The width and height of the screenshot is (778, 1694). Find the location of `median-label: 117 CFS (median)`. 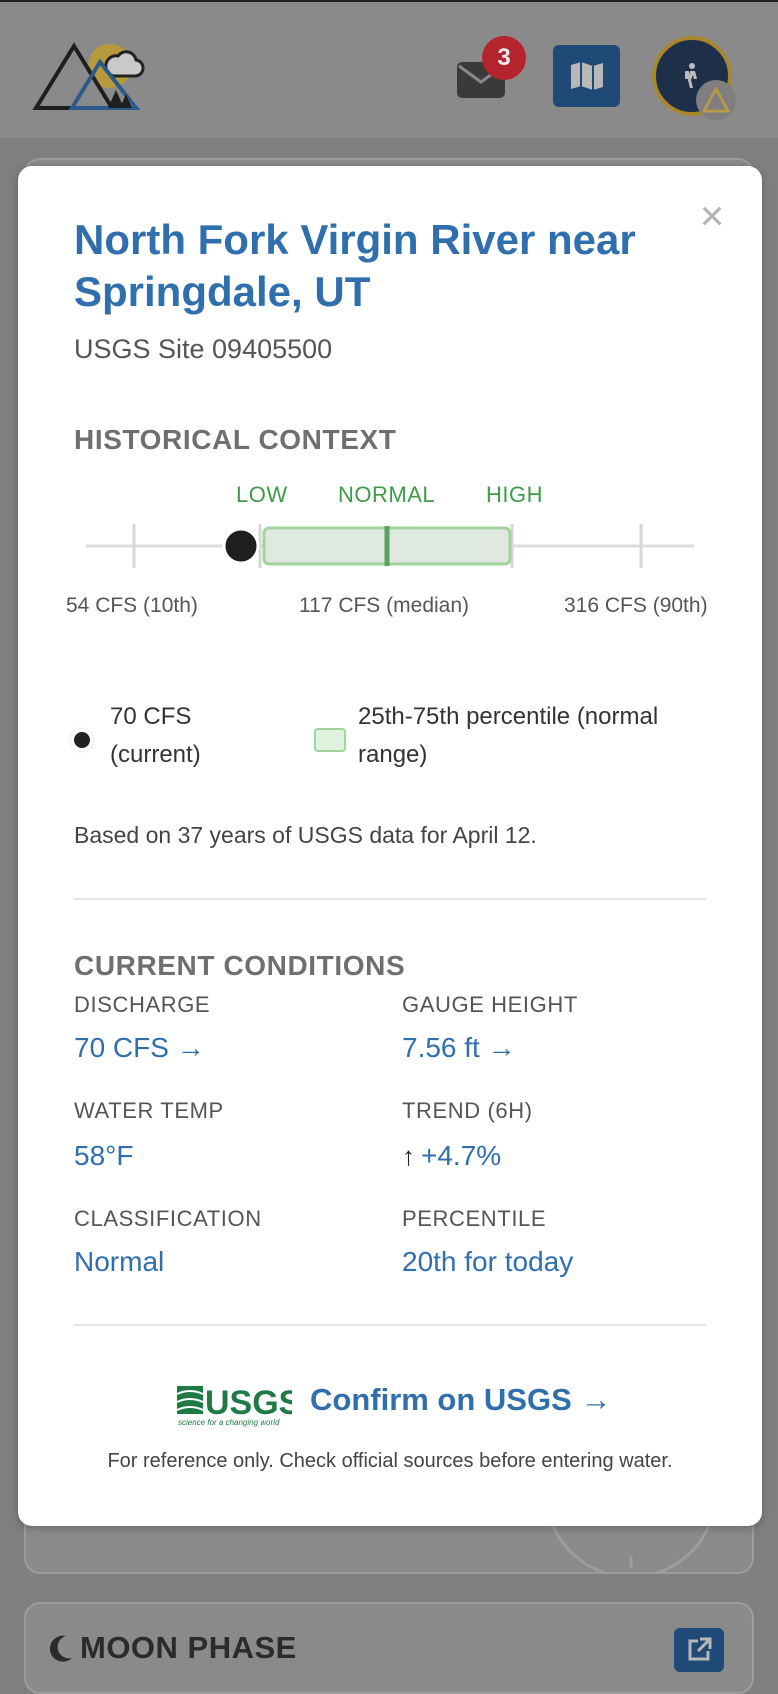

median-label: 117 CFS (median) is located at coordinates (384, 605).